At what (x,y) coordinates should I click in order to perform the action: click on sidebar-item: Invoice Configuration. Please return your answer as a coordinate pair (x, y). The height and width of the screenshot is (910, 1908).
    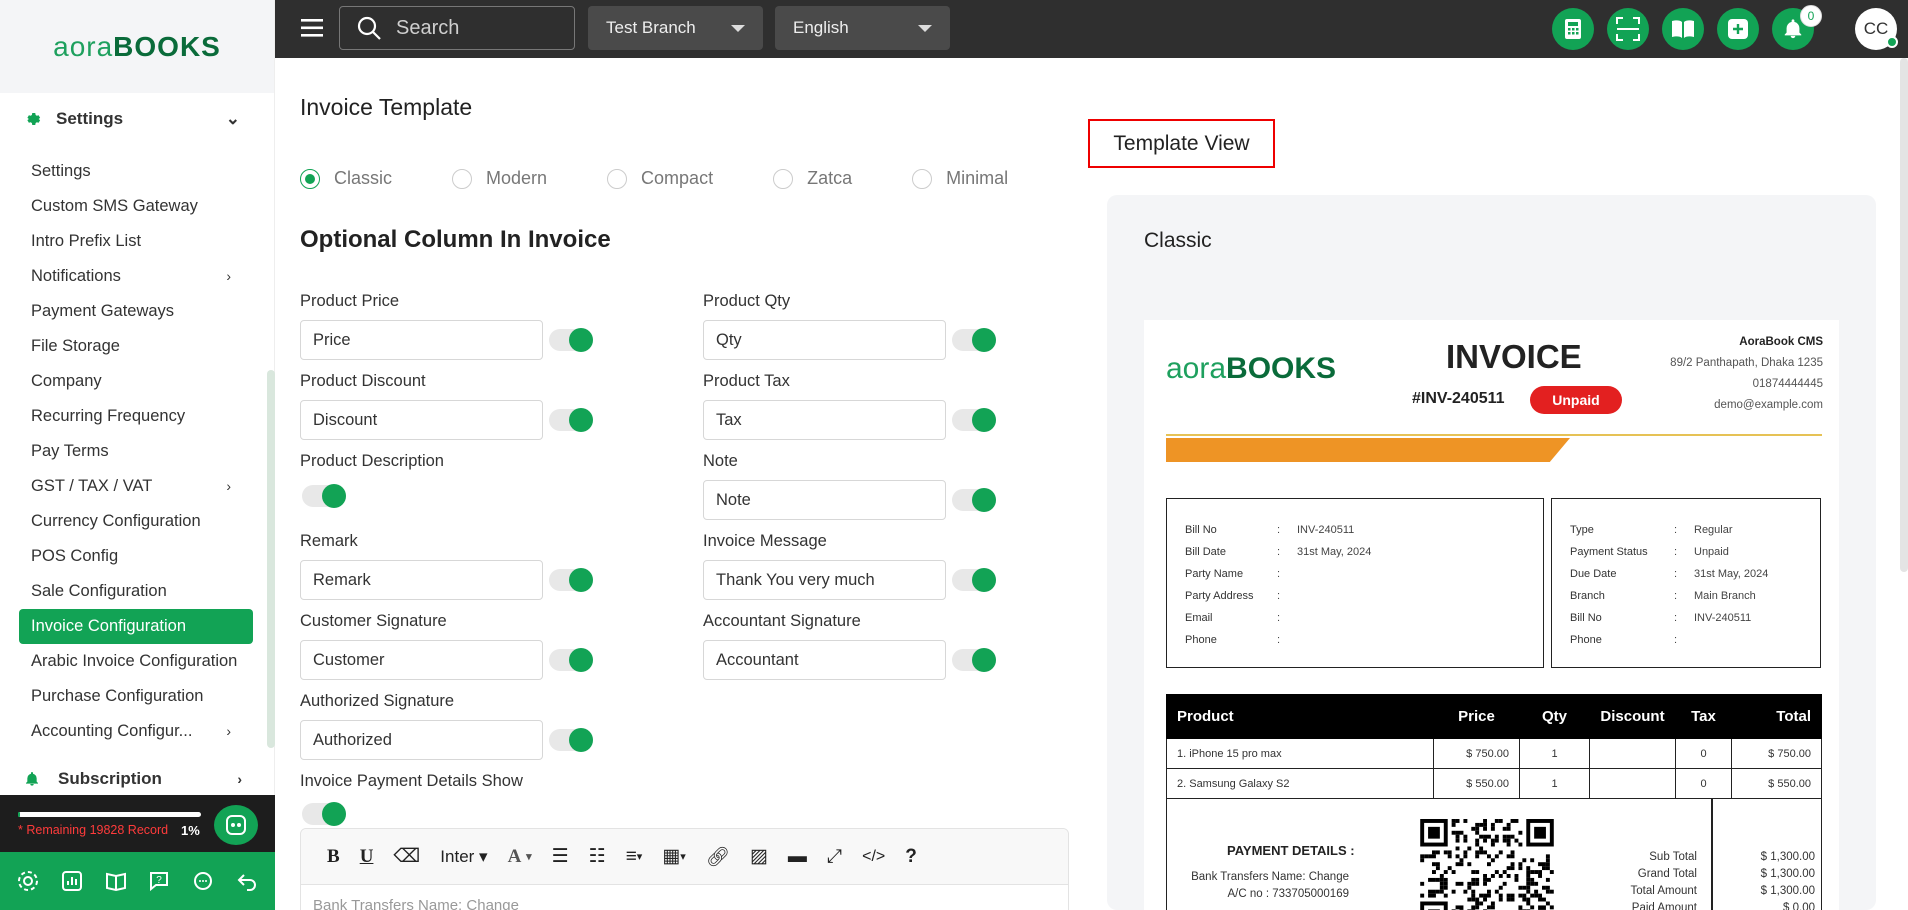
    Looking at the image, I should click on (136, 626).